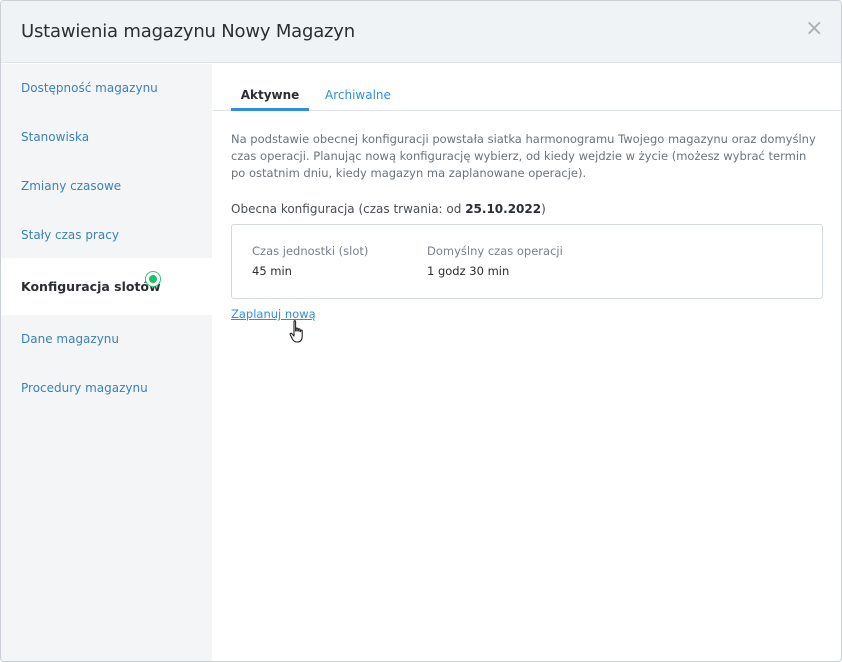 Image resolution: width=842 pixels, height=662 pixels. What do you see at coordinates (106, 388) in the screenshot?
I see `sidebar-item-warehouse-procedures: Procedury magazynu` at bounding box center [106, 388].